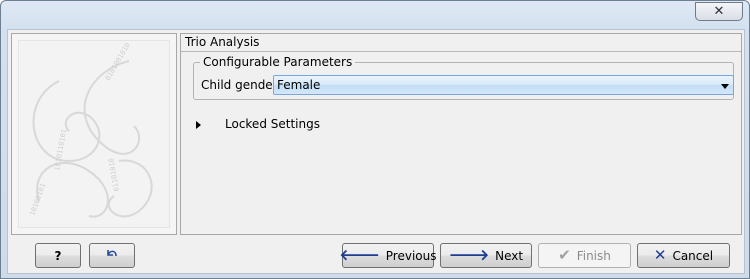  Describe the element at coordinates (239, 85) in the screenshot. I see `child-gender-label: Child gender` at that location.